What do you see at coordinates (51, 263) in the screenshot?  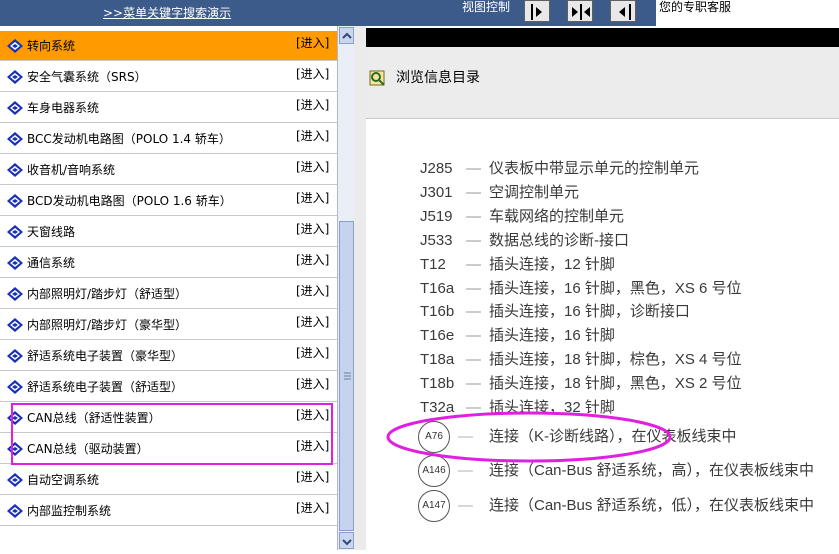 I see `list-item-label: 通信系统` at bounding box center [51, 263].